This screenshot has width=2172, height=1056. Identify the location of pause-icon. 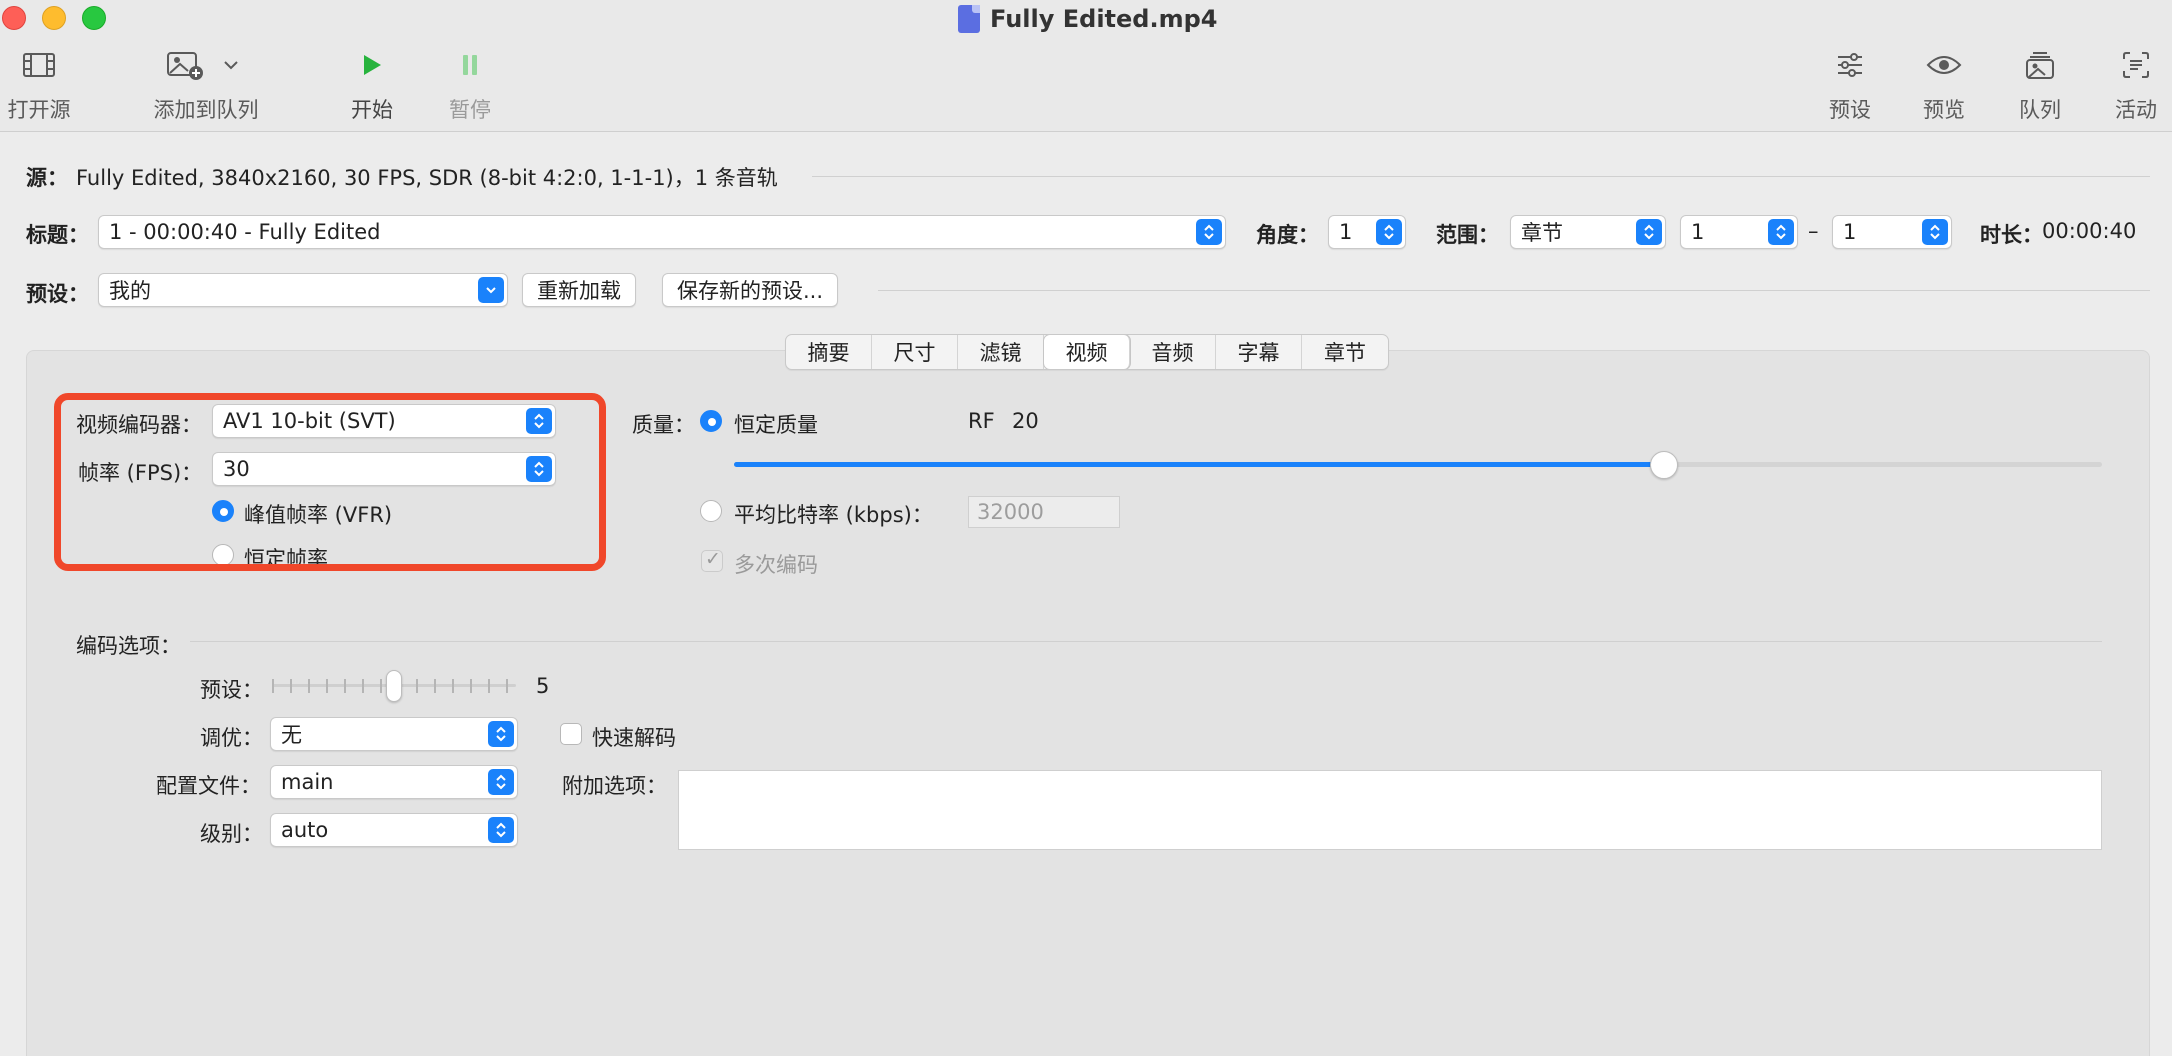
(470, 65).